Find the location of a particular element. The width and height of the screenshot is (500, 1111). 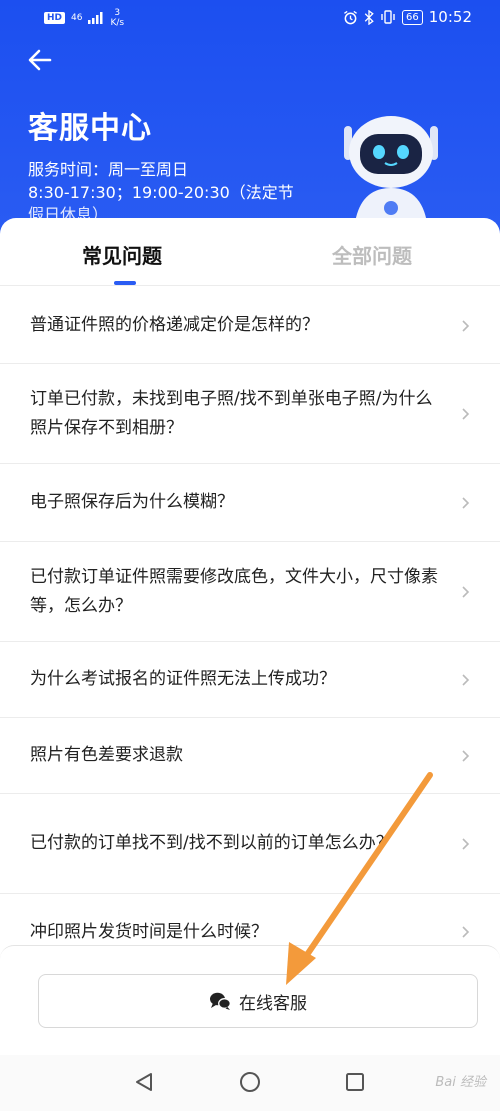

faq-question: 已付款订单证件照需要修改底色，文件大小，尺寸像素等，怎么办？ is located at coordinates (234, 591).